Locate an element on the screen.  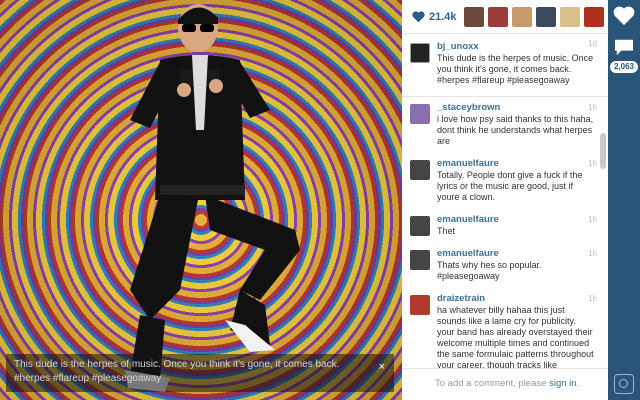
close-icon: × is located at coordinates (382, 367).